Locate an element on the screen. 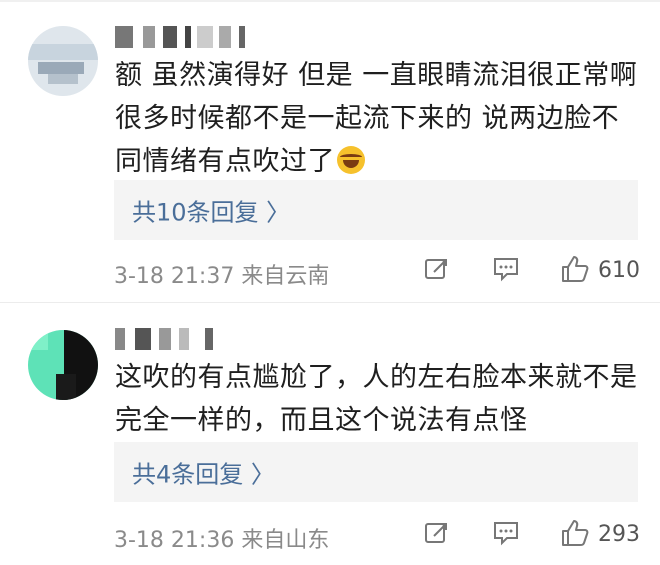  comment-text-line: 很多时候都不是一起流下来的 说两边脸不 is located at coordinates (367, 118).